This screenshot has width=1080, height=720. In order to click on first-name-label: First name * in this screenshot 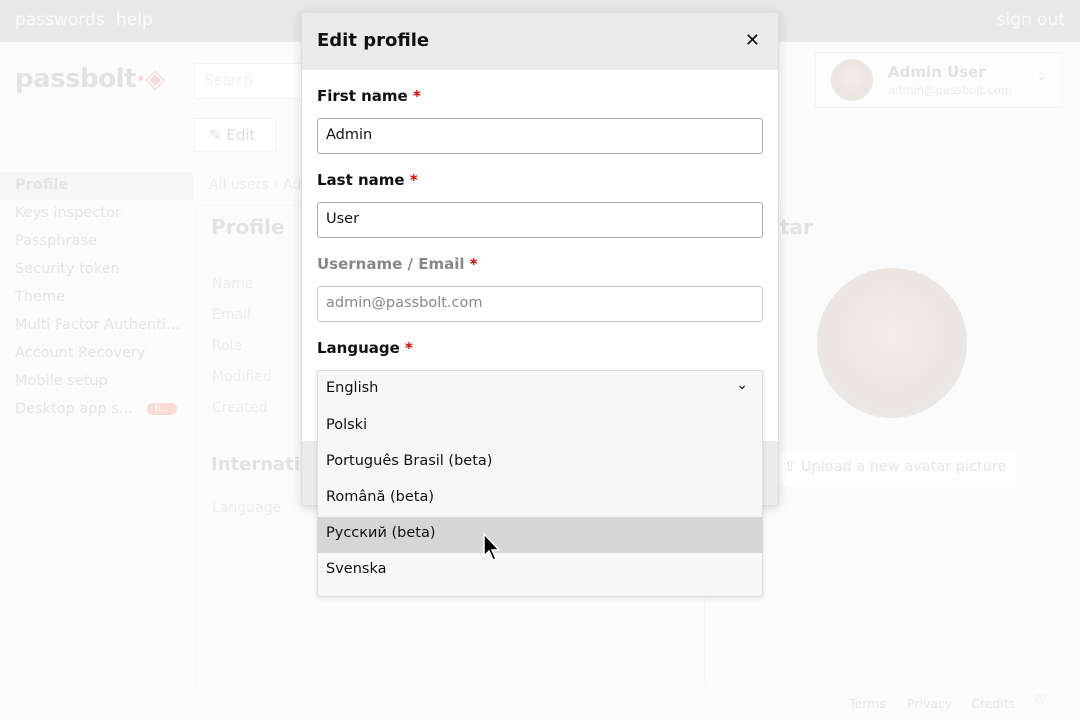, I will do `click(369, 96)`.